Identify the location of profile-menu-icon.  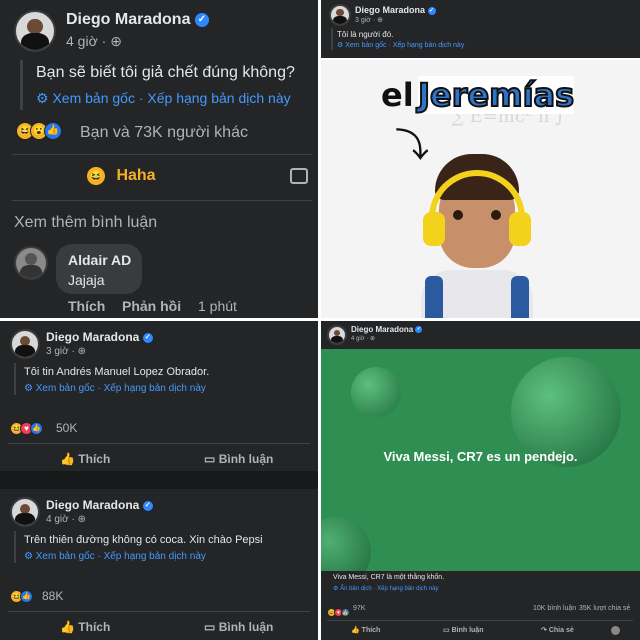
(615, 630).